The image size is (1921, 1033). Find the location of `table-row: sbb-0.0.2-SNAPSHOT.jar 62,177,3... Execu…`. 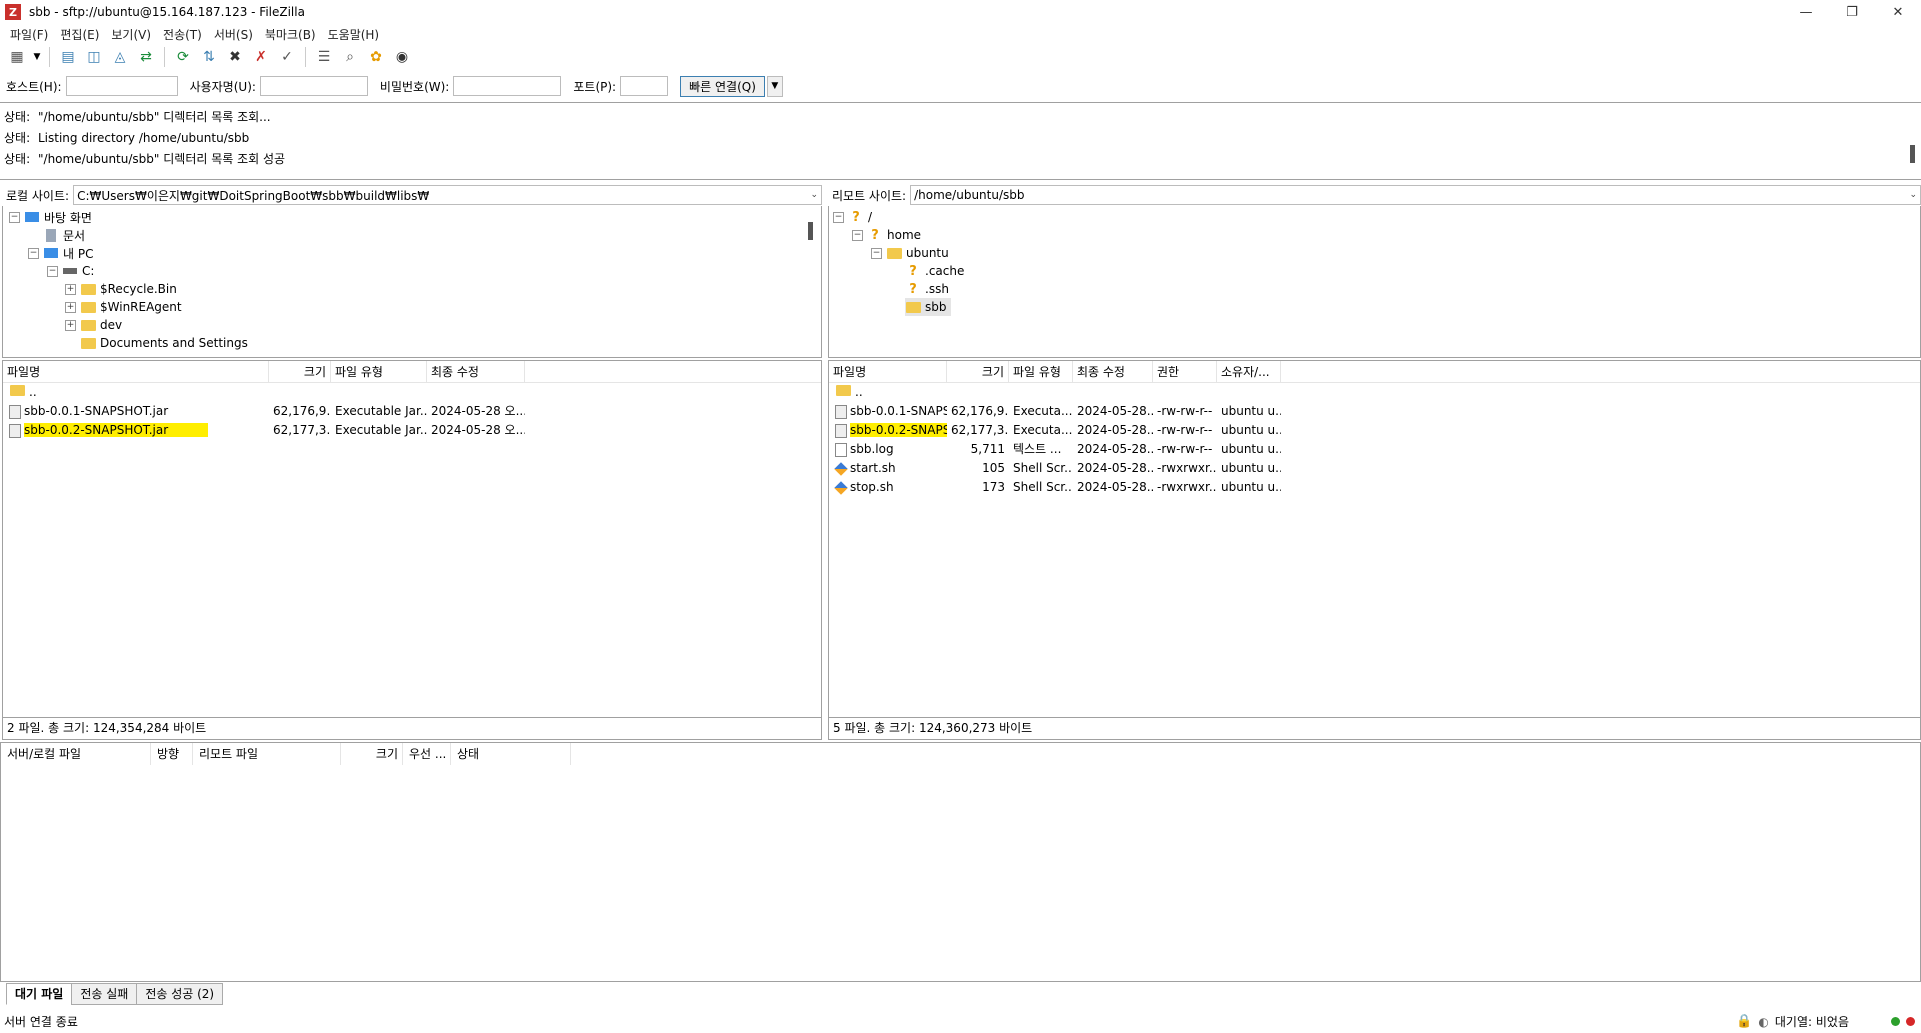

table-row: sbb-0.0.2-SNAPSHOT.jar 62,177,3... Execu… is located at coordinates (412, 430).